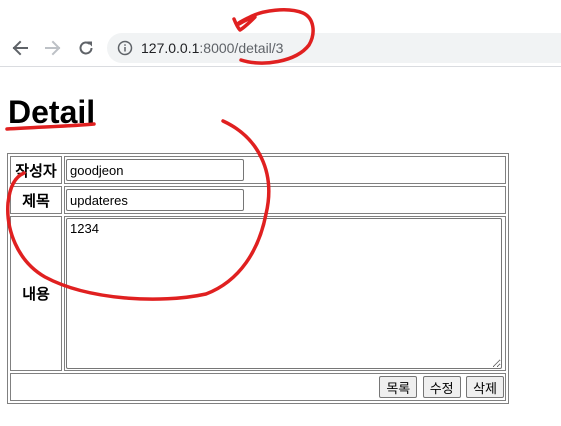  I want to click on info-icon, so click(125, 48).